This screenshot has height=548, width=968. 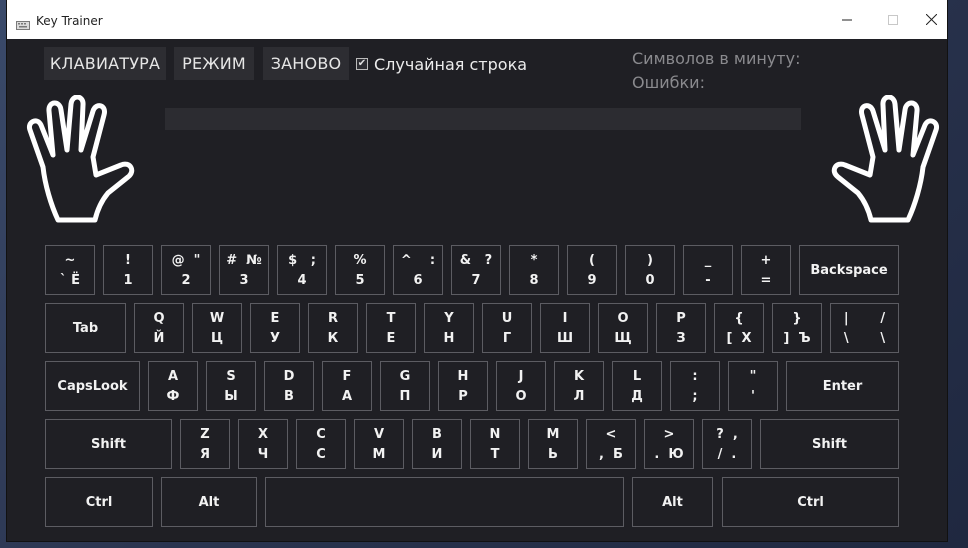 What do you see at coordinates (534, 260) in the screenshot?
I see `key-shift-label: *` at bounding box center [534, 260].